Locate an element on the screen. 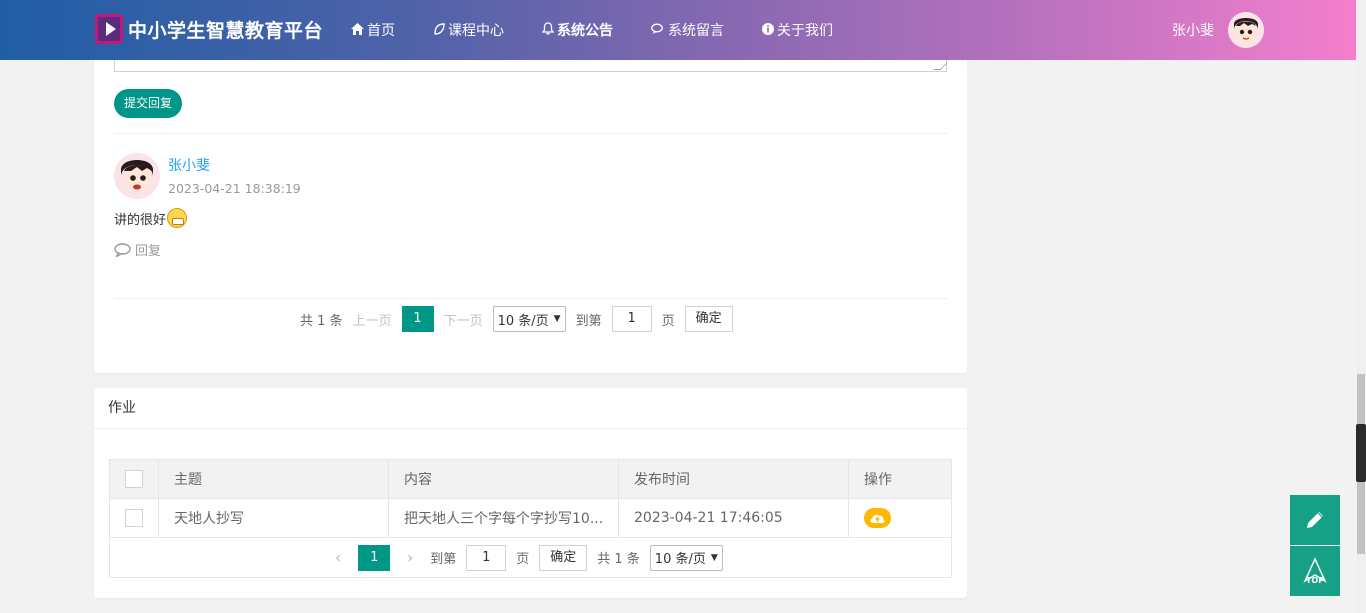 The height and width of the screenshot is (613, 1366). comment-time: 2023-04-21 18:38:19 is located at coordinates (234, 188).